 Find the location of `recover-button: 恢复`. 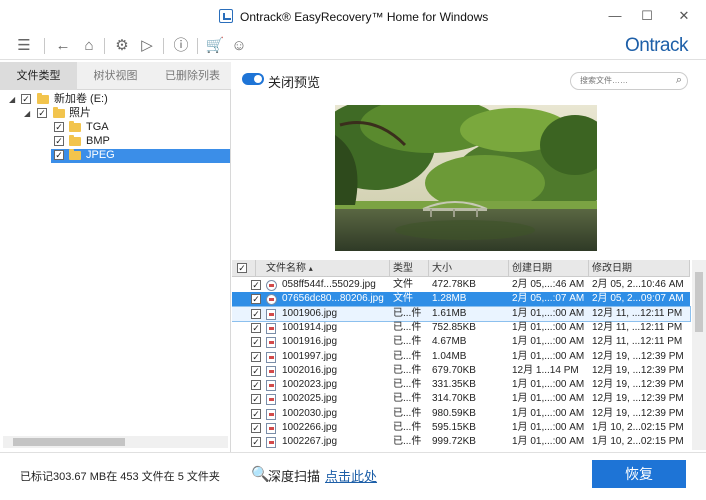

recover-button: 恢复 is located at coordinates (639, 474).